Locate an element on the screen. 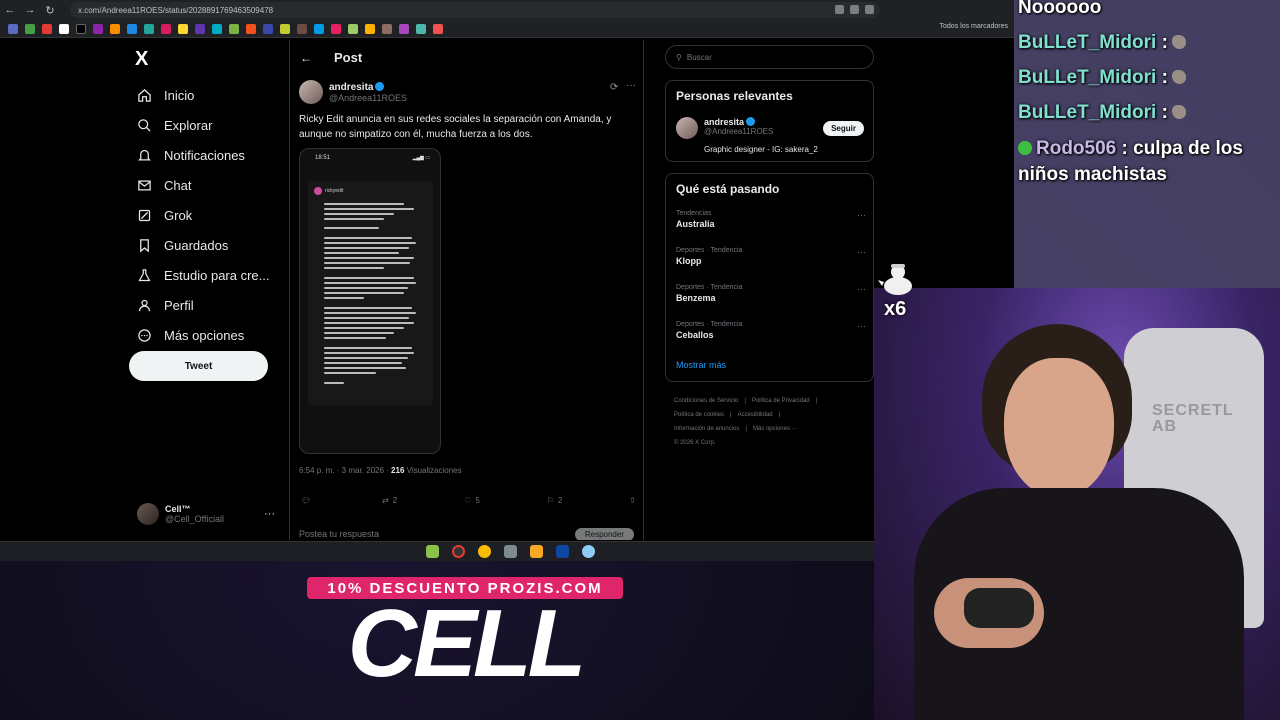  share-button: ⇧ is located at coordinates (632, 500).